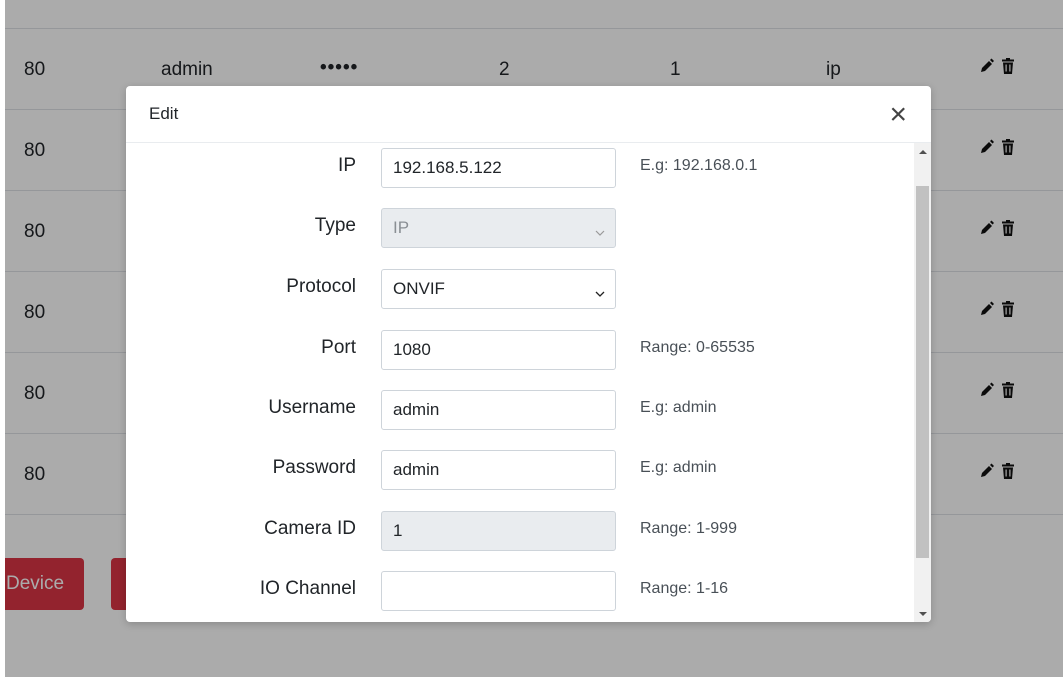 The image size is (1063, 677). Describe the element at coordinates (314, 467) in the screenshot. I see `password-label: Password` at that location.